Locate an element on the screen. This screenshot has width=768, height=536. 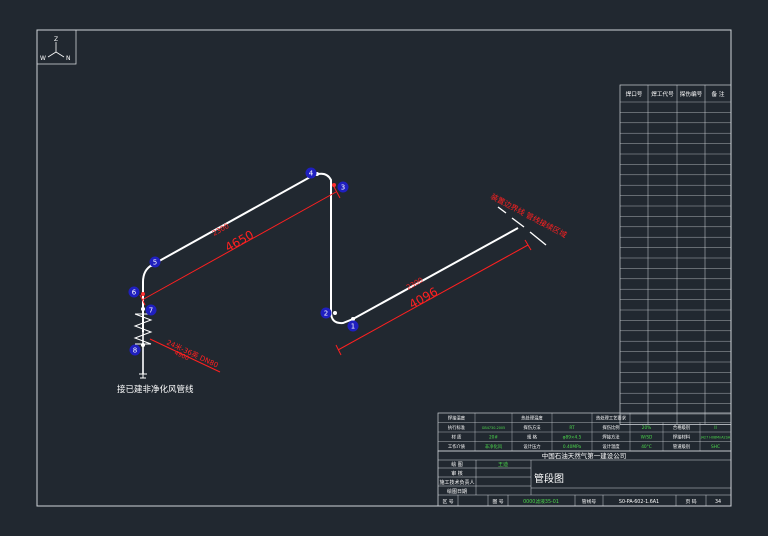
spec-cell: 设计压力 is located at coordinates (531, 446).